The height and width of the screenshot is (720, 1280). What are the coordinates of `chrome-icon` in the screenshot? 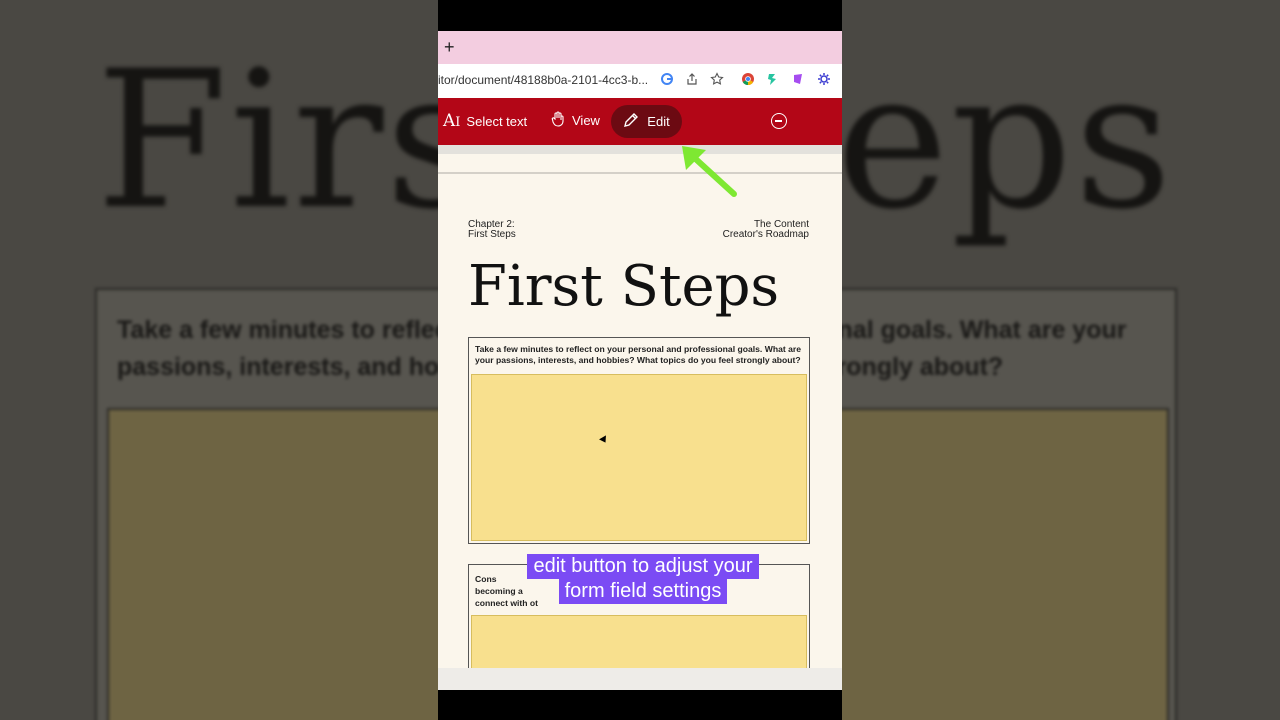 It's located at (748, 80).